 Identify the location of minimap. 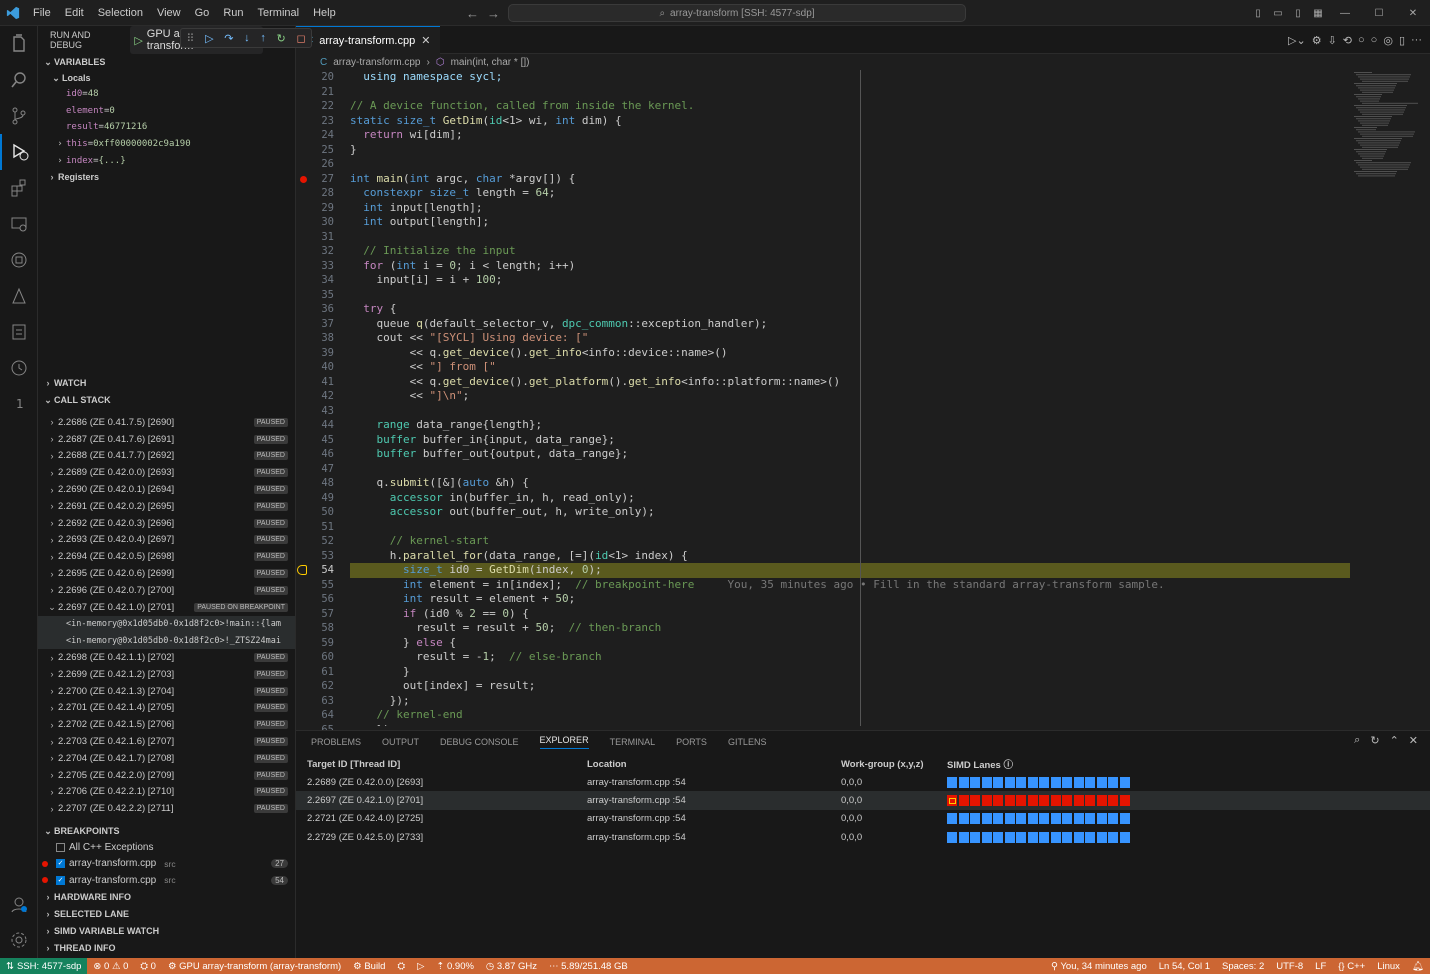
(1386, 130).